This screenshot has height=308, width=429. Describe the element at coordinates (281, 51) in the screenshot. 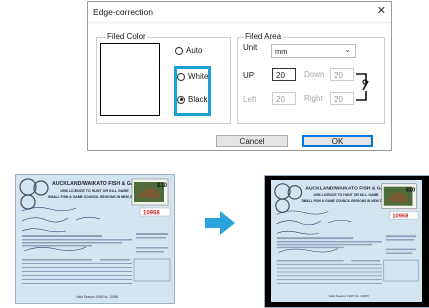

I see `unit-value: mm` at that location.